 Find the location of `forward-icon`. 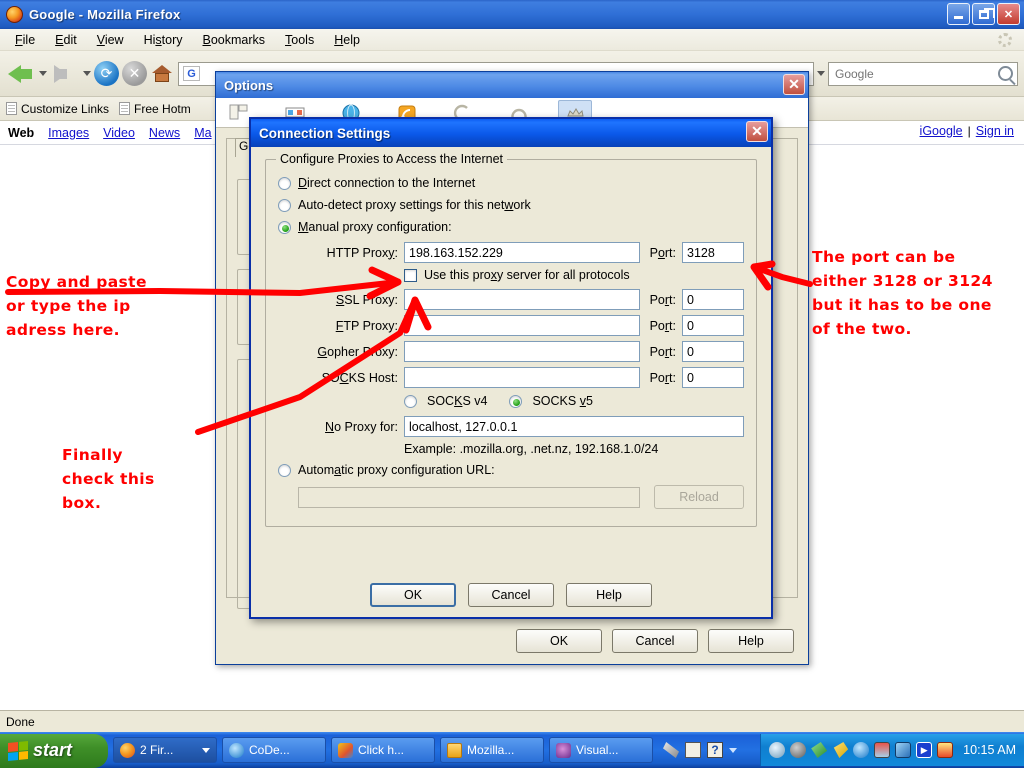

forward-icon is located at coordinates (65, 74).